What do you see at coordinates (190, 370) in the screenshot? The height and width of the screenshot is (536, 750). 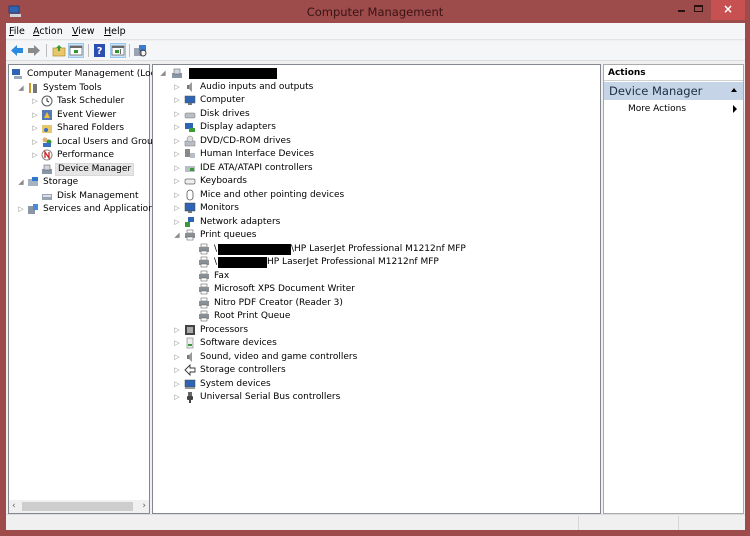 I see `storage-controller-icon` at bounding box center [190, 370].